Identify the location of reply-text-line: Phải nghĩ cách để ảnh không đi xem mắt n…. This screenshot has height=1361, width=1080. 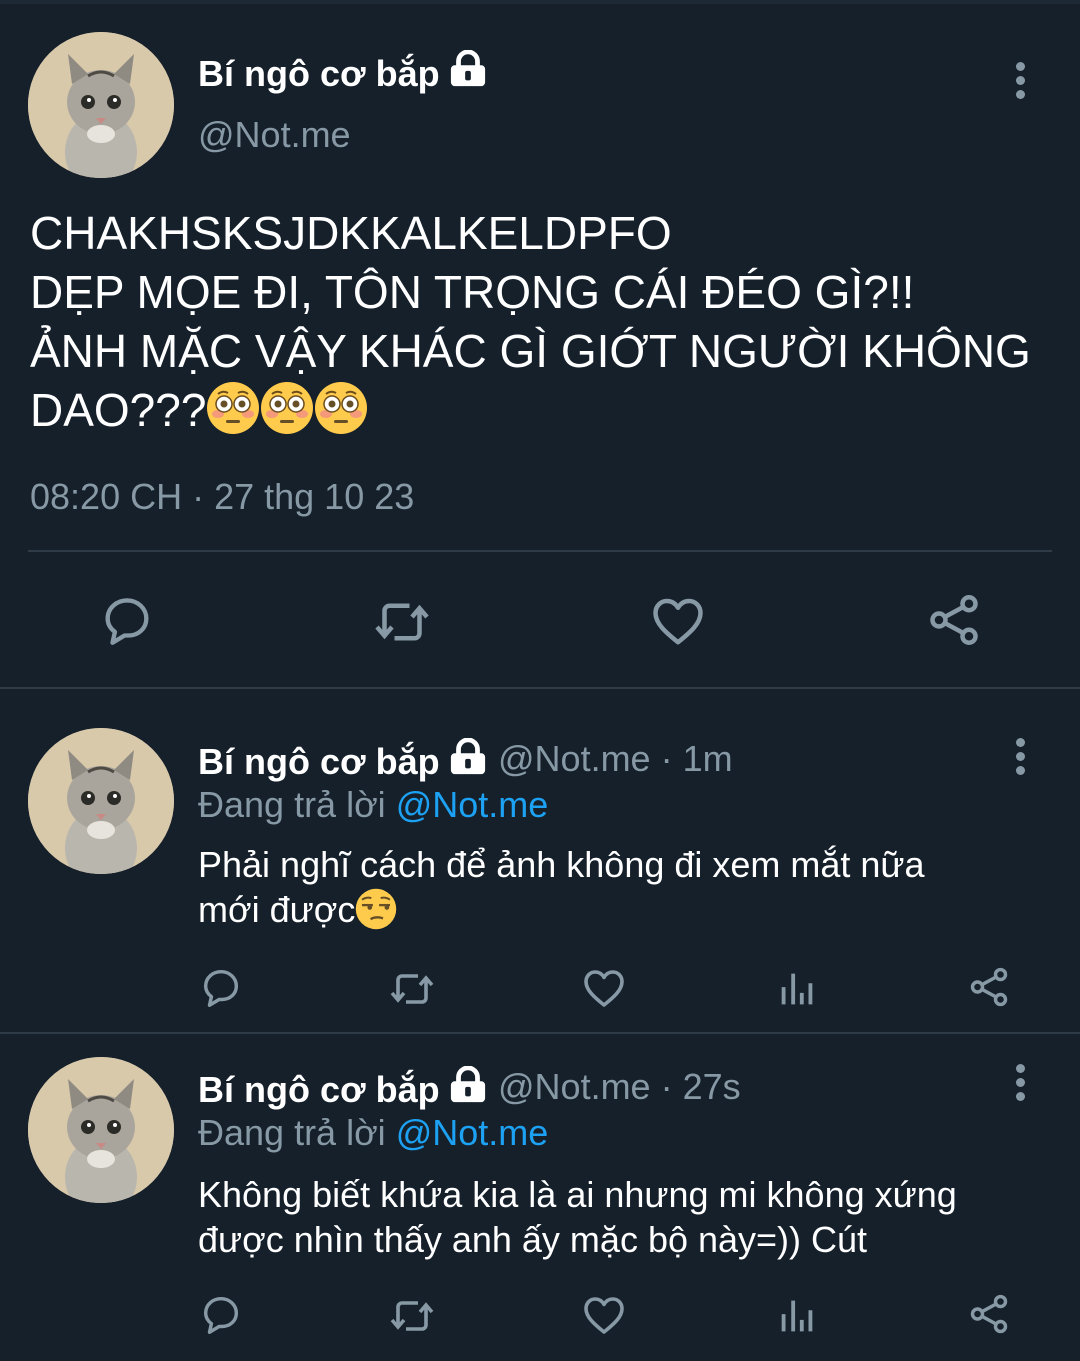
(561, 864).